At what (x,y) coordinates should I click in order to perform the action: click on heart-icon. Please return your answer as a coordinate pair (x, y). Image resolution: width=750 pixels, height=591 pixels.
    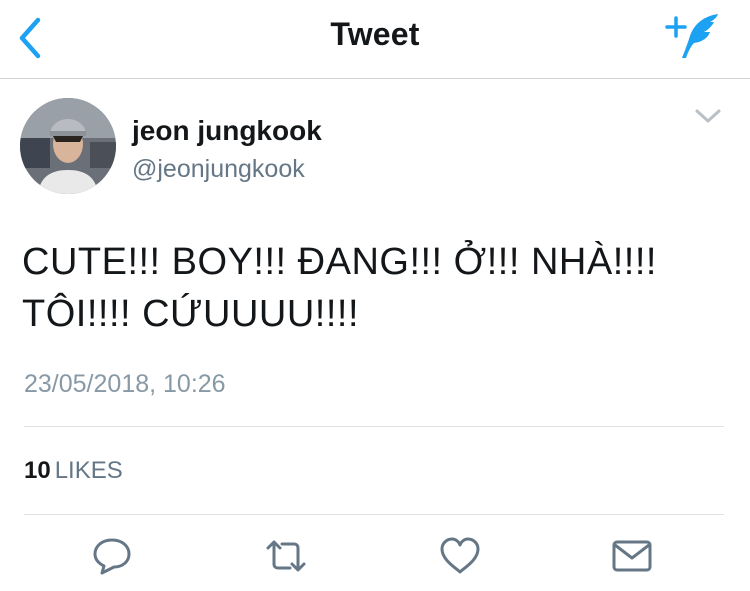
    Looking at the image, I should click on (460, 555).